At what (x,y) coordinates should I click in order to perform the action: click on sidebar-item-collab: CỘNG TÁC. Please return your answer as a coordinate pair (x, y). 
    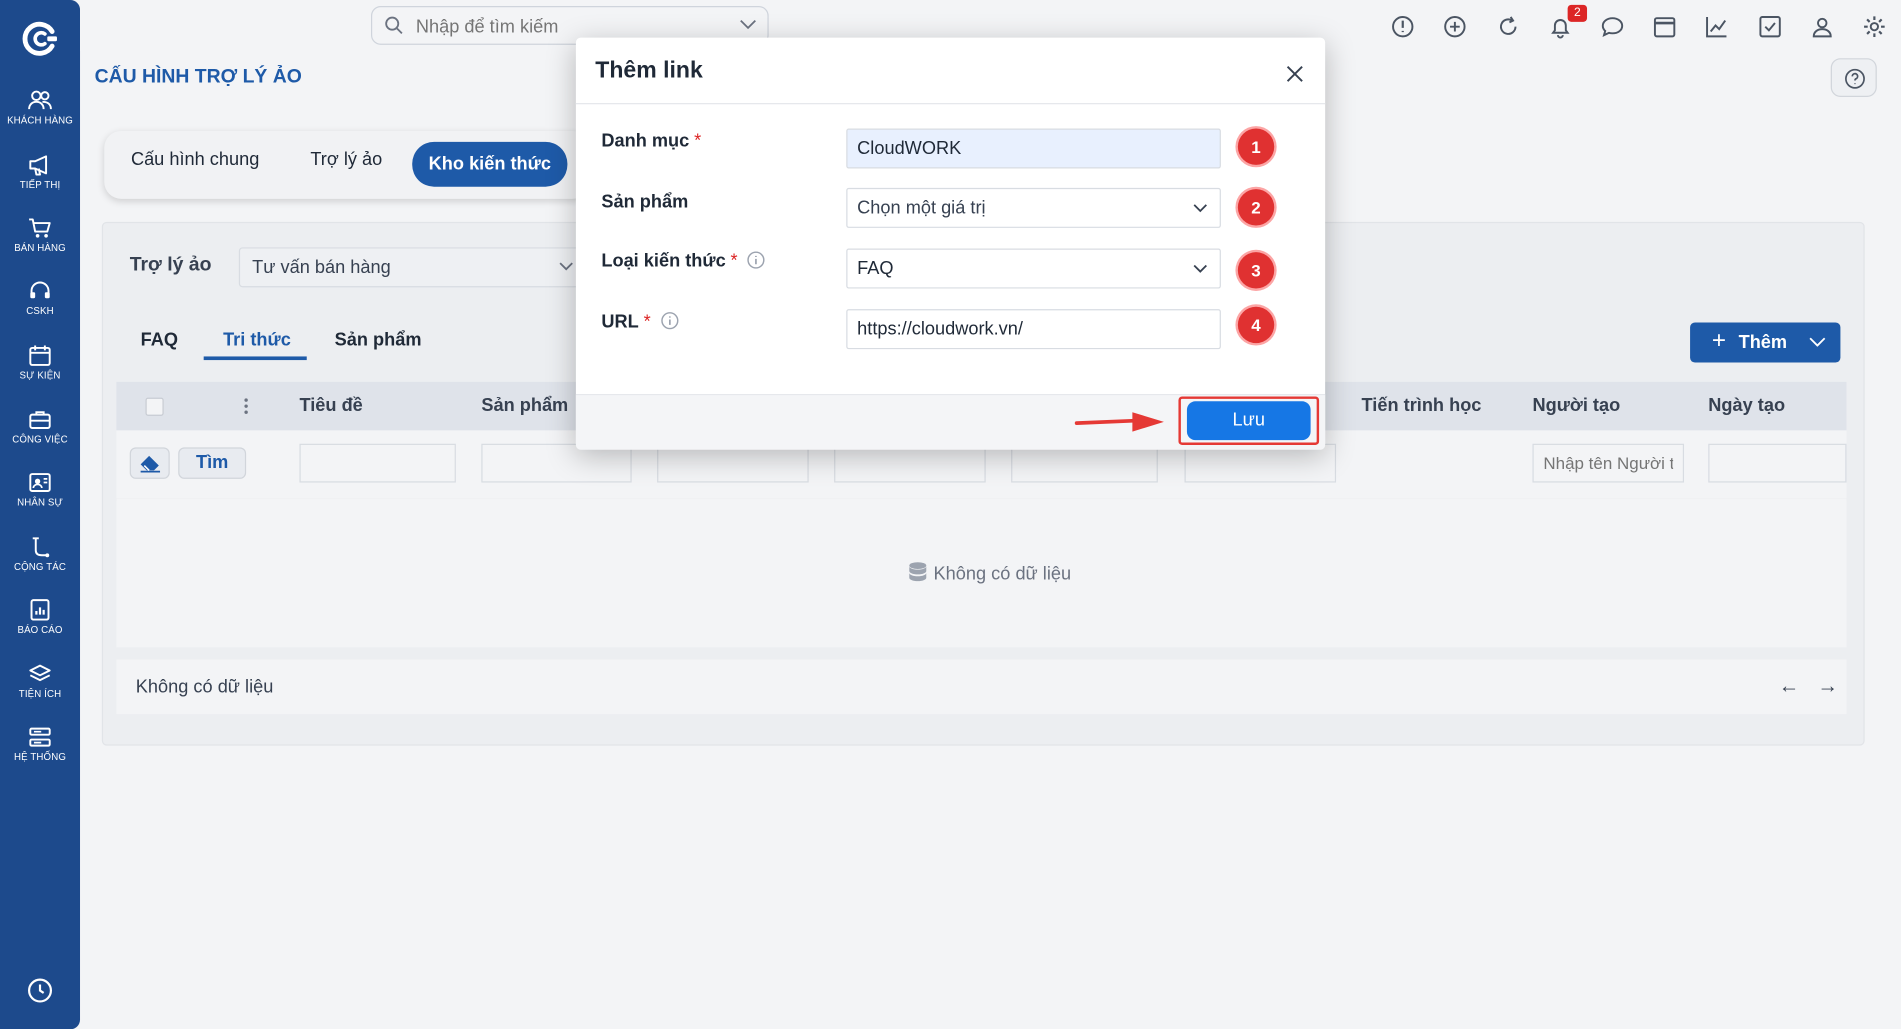
    Looking at the image, I should click on (40, 554).